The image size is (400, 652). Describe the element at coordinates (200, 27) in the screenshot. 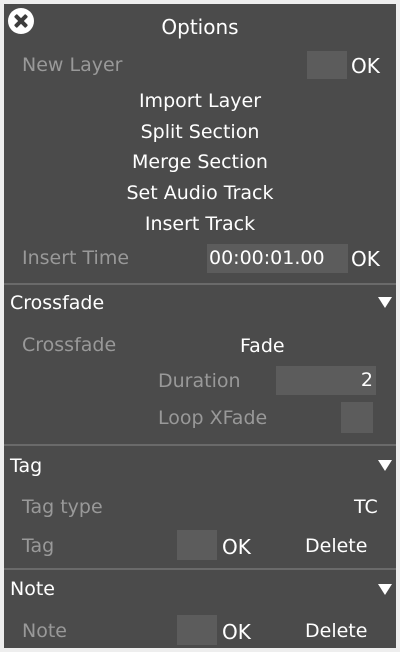

I see `panel-title: Options` at that location.